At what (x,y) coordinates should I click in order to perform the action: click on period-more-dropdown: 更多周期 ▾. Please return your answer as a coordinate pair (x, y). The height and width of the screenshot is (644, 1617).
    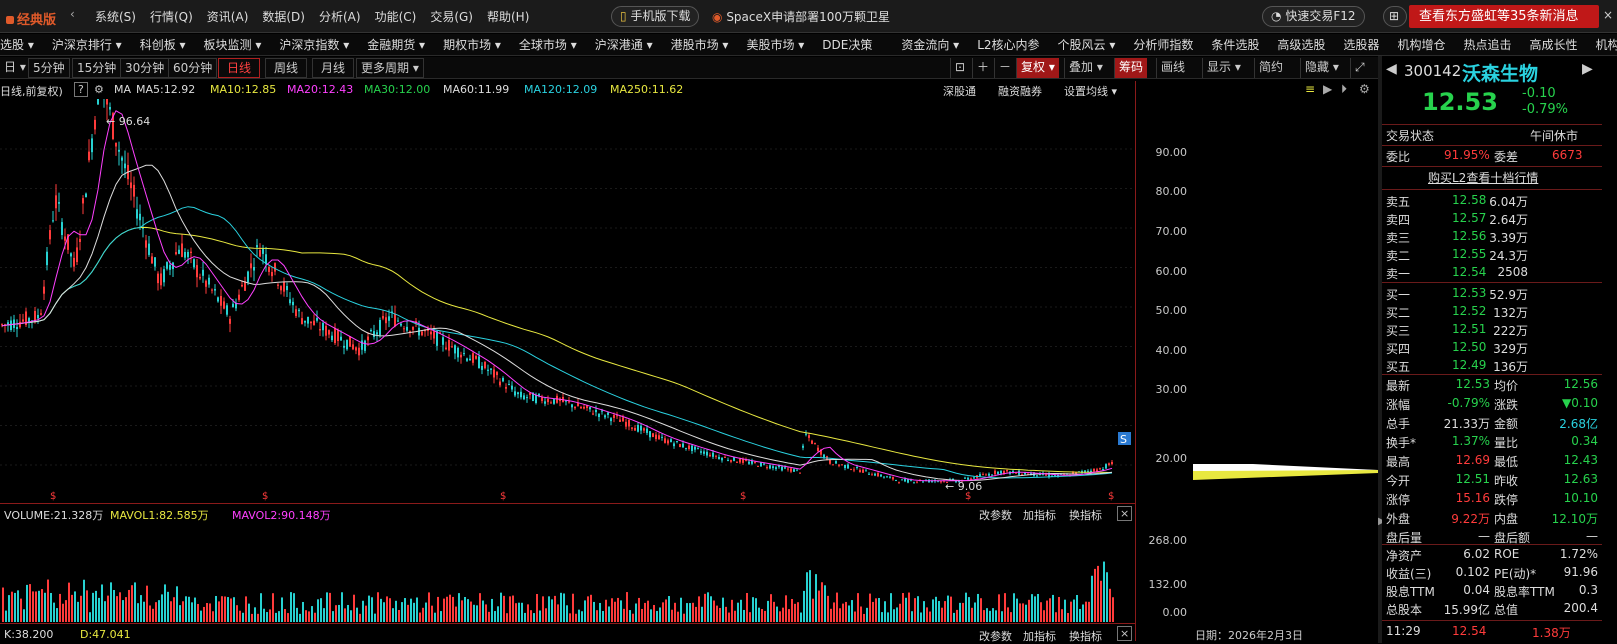
    Looking at the image, I should click on (390, 68).